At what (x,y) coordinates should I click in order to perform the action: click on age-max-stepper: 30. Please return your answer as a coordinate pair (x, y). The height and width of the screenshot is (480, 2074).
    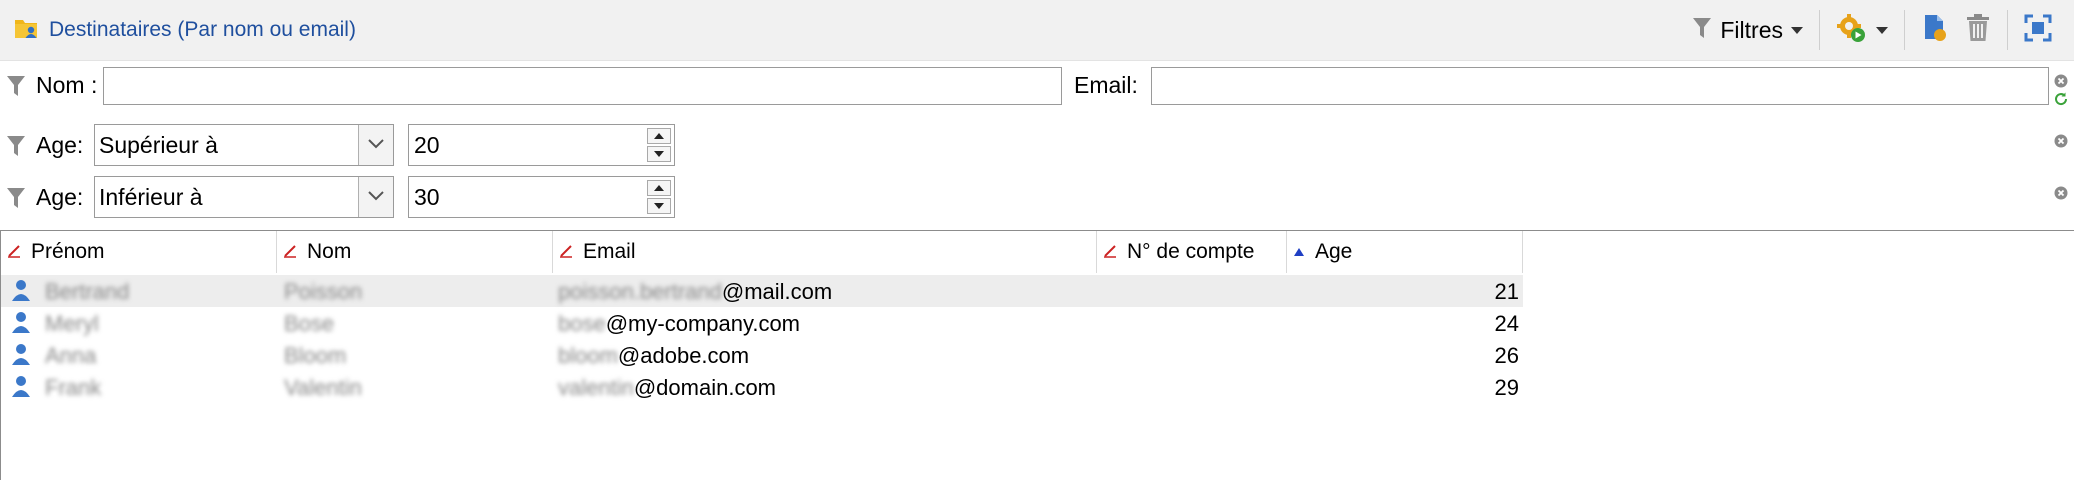
    Looking at the image, I should click on (541, 197).